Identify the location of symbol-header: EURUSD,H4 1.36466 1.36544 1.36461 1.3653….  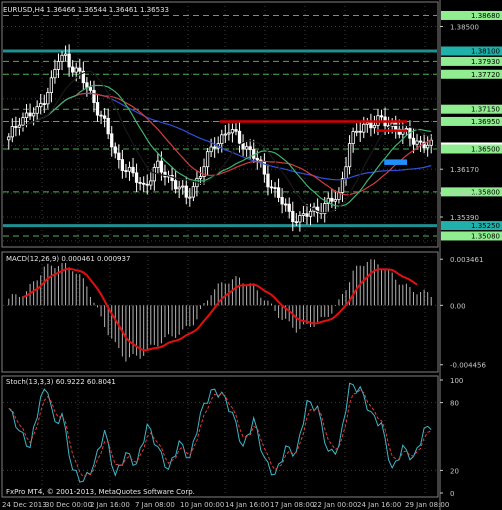
(86, 10).